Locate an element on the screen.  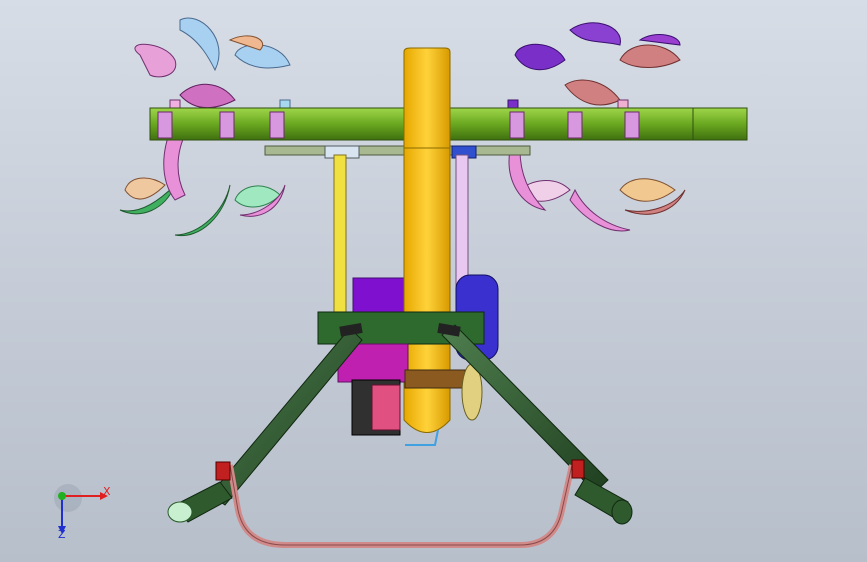
cross-bar is located at coordinates (397, 150).